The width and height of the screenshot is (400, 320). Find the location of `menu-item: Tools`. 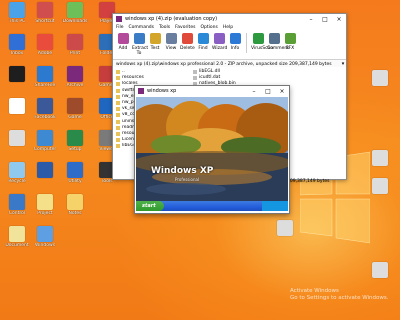

menu-item: Tools is located at coordinates (164, 27).